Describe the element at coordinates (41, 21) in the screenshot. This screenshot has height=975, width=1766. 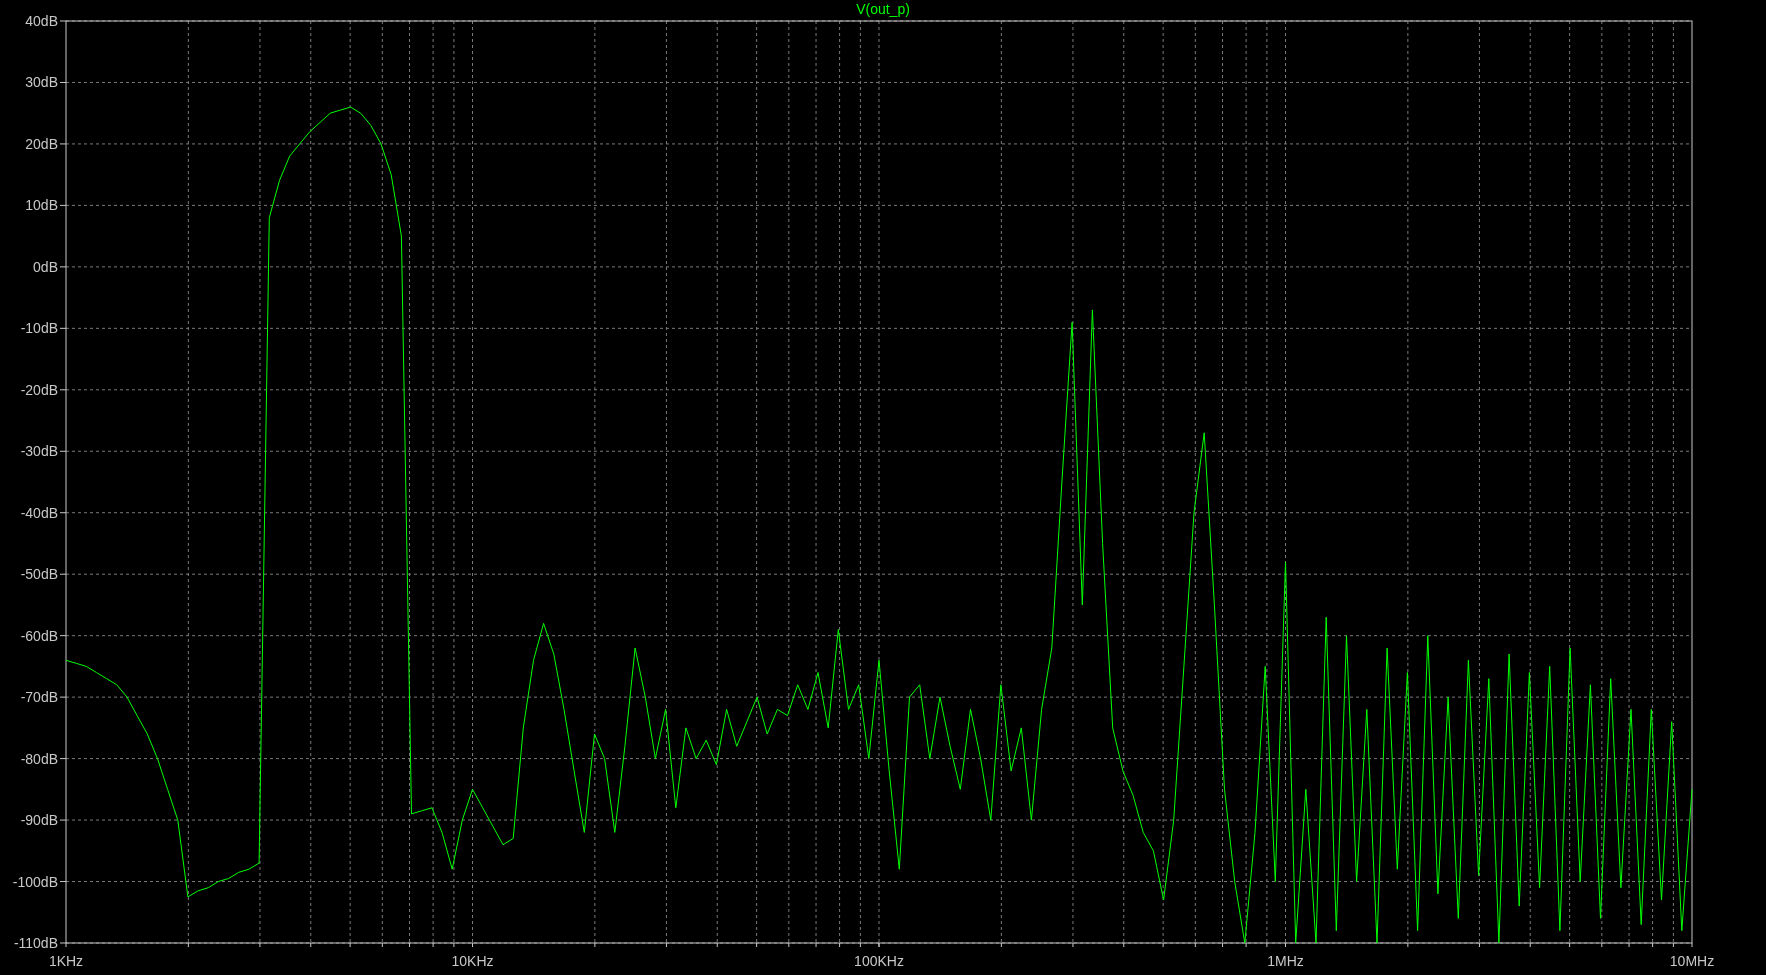
I see `y-axis-label: 40dB` at that location.